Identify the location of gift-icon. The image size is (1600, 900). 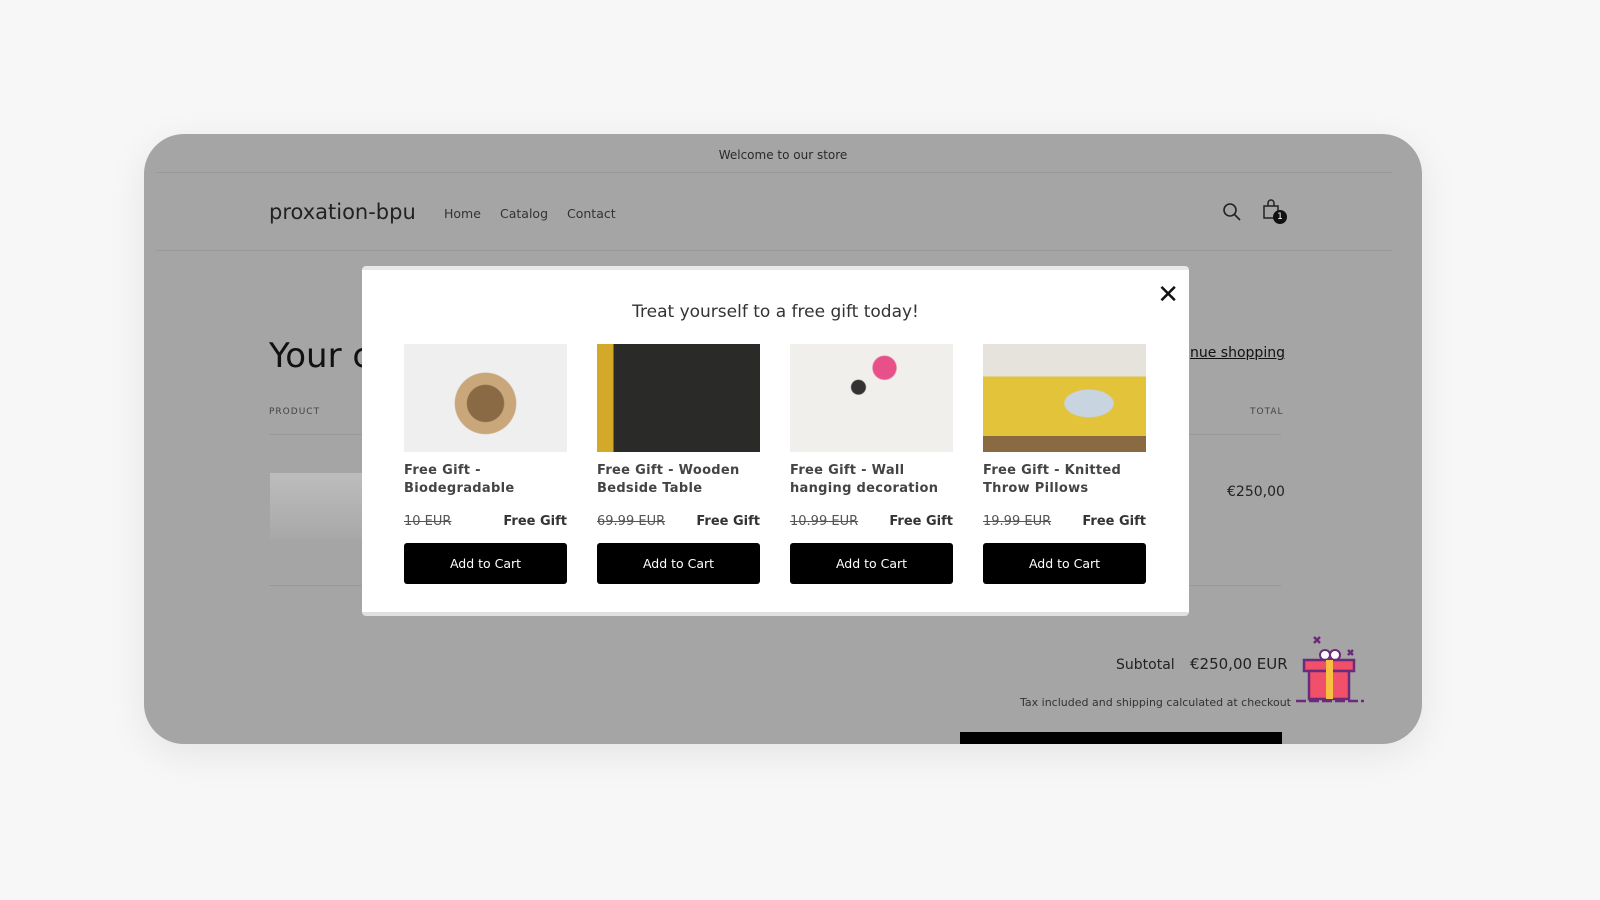
(1330, 669).